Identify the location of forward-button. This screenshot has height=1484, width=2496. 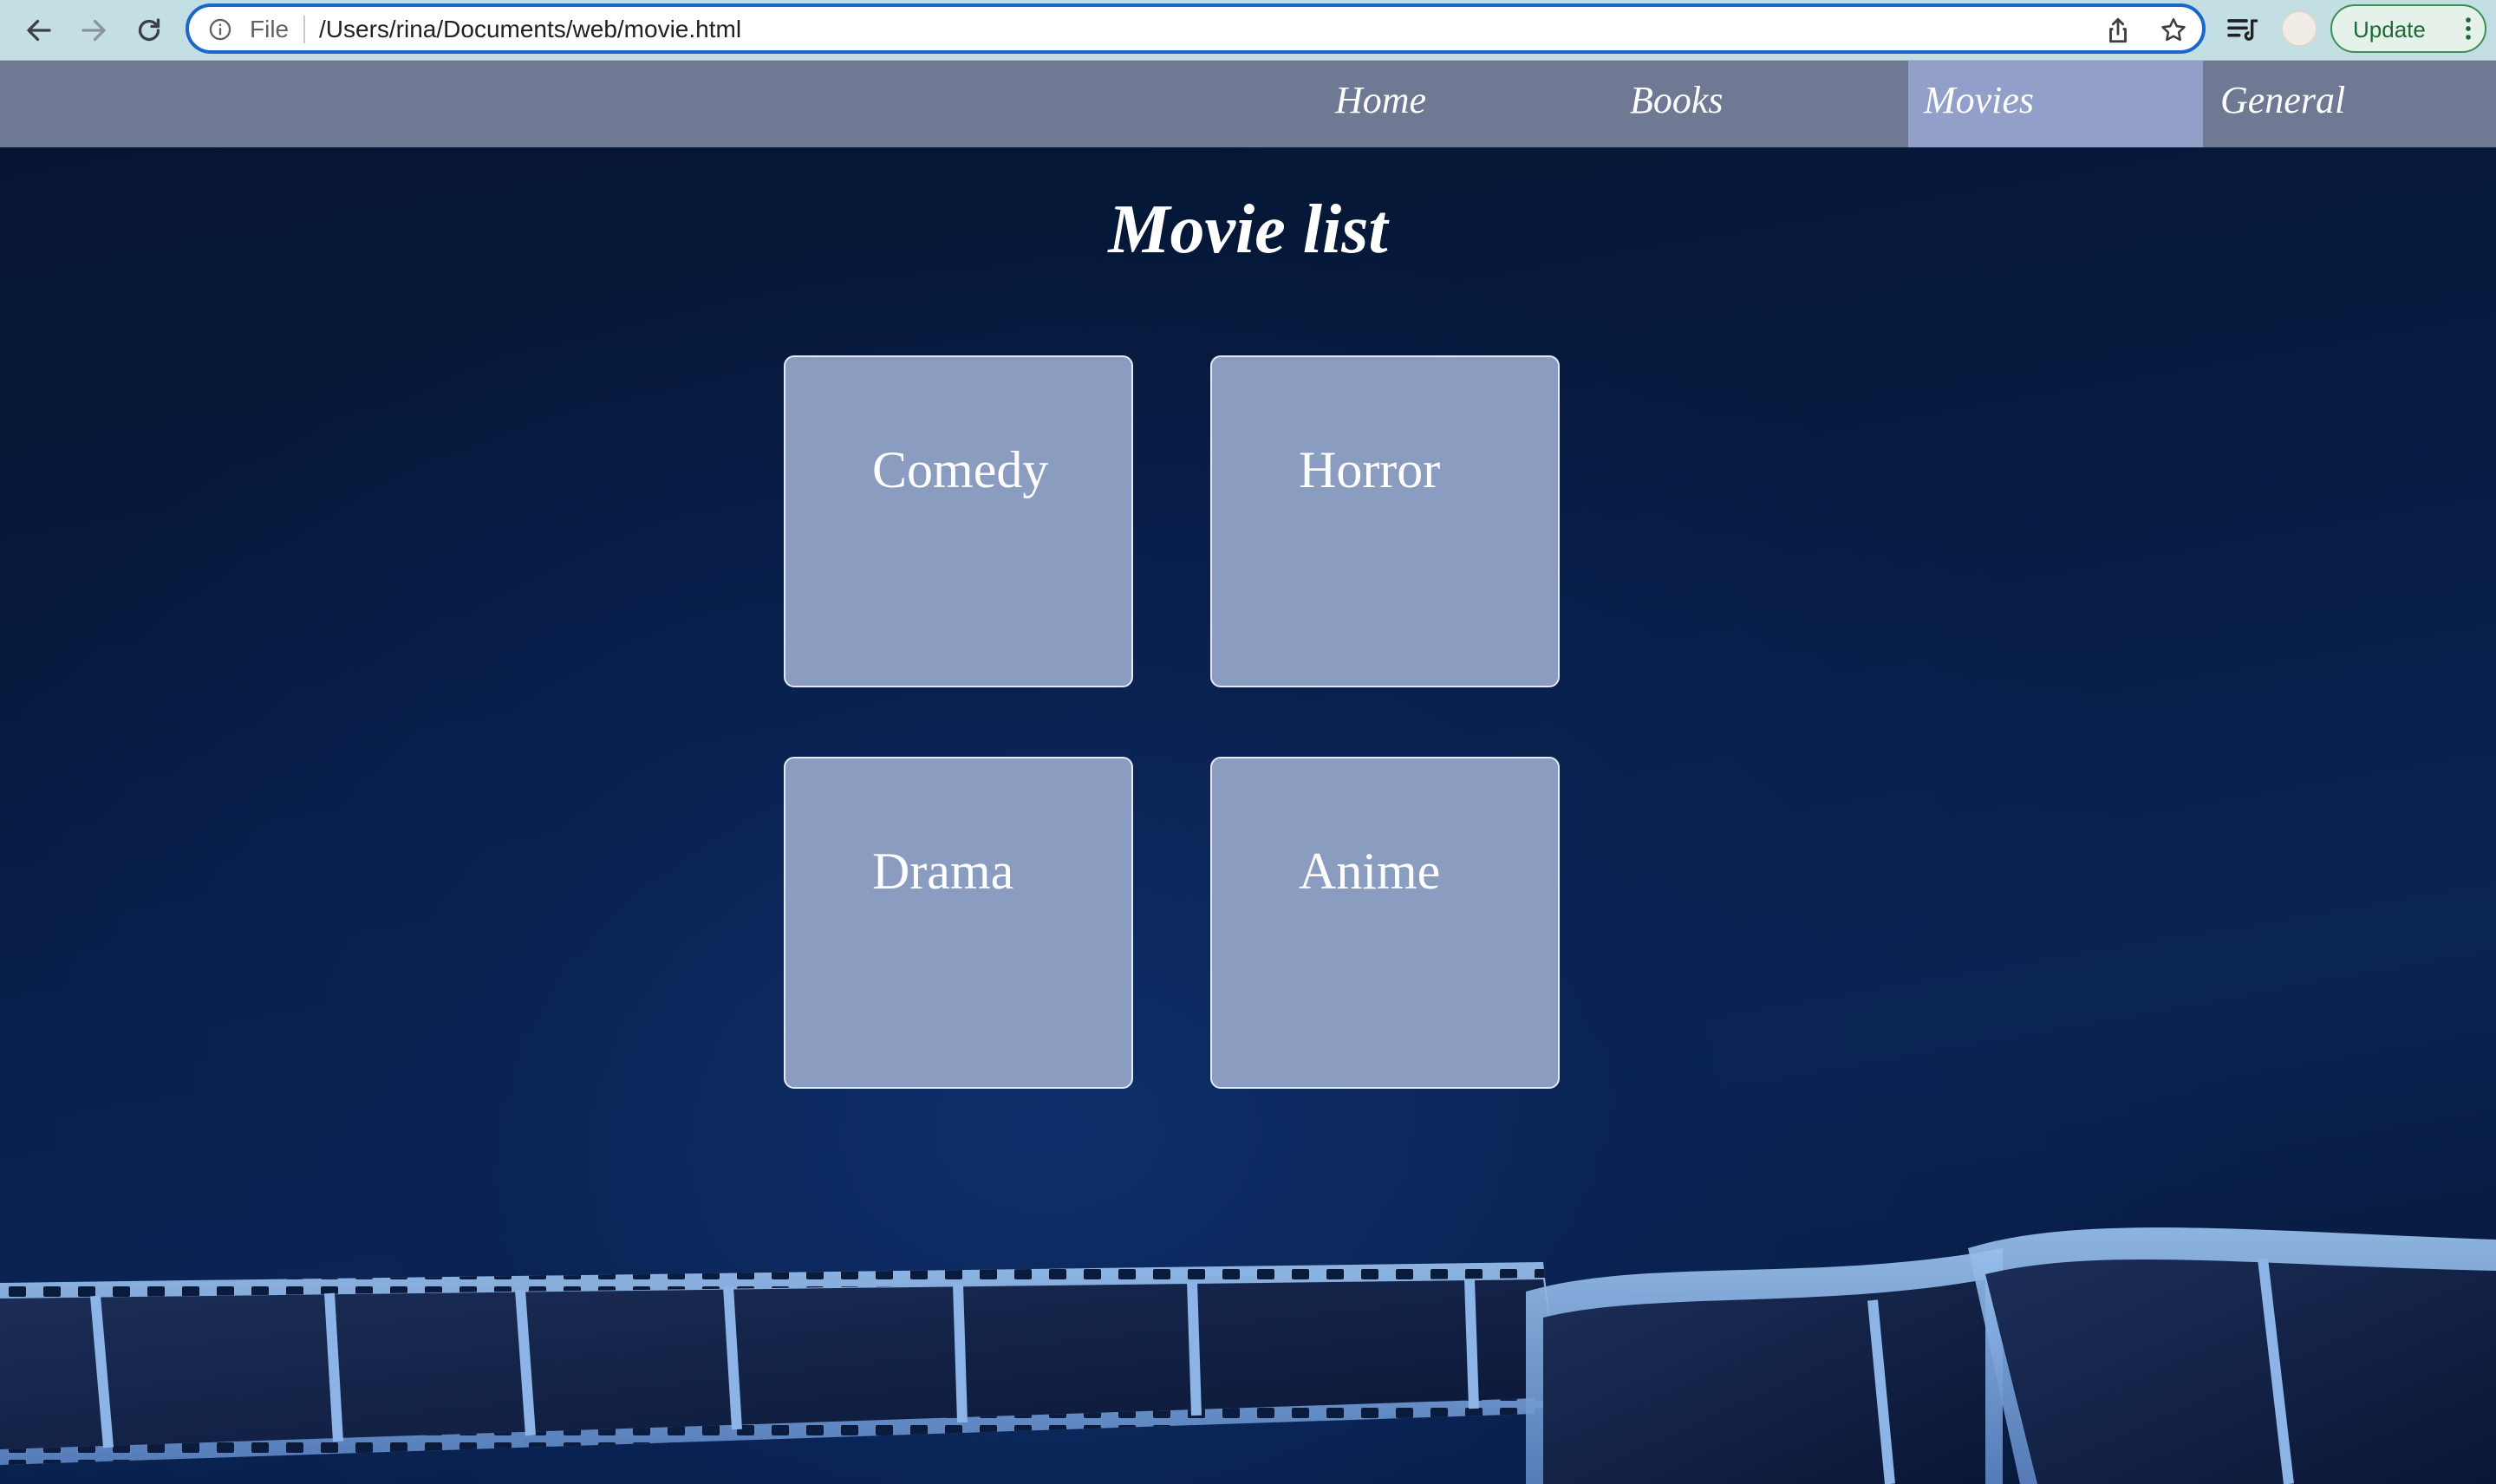
(93, 30).